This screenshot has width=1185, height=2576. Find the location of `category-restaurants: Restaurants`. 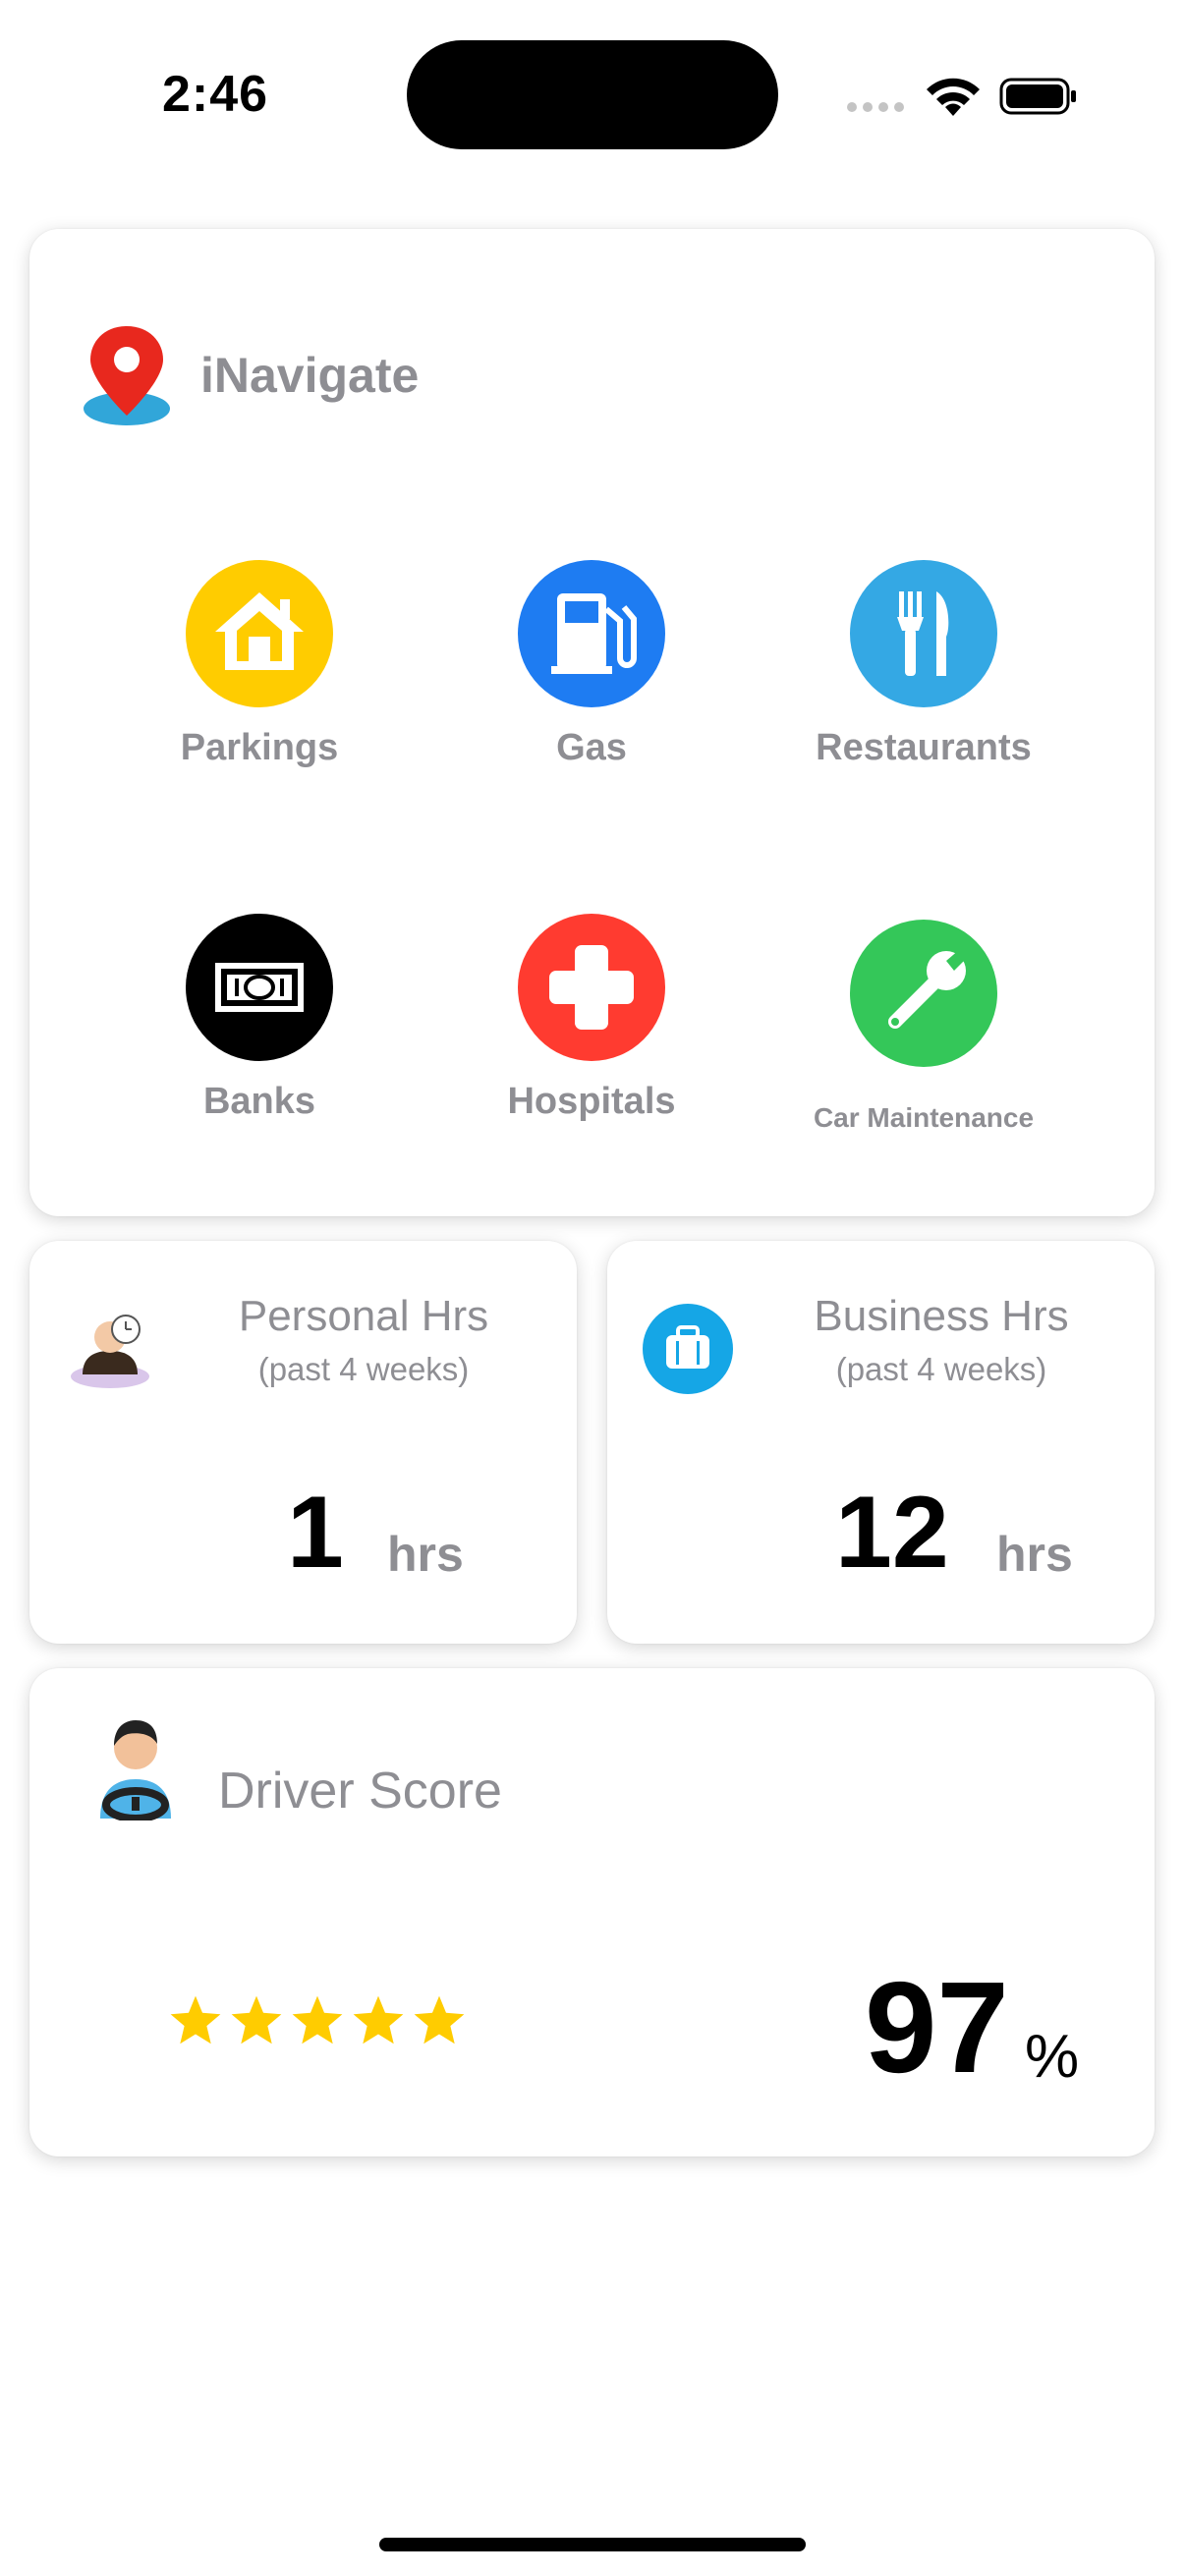

category-restaurants: Restaurants is located at coordinates (924, 664).